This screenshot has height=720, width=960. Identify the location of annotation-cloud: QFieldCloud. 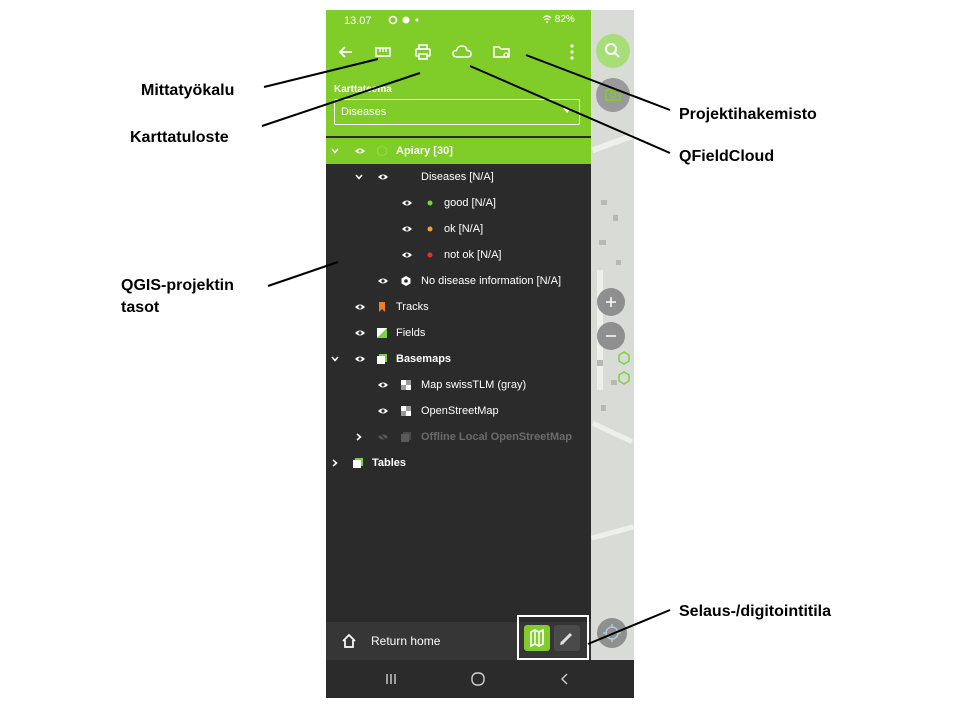
(727, 156).